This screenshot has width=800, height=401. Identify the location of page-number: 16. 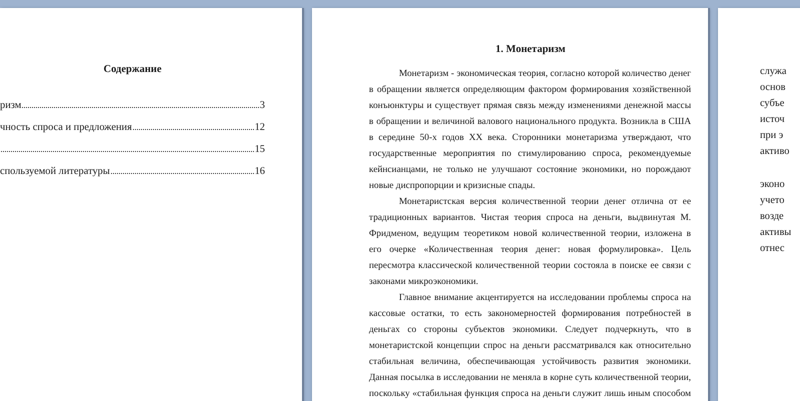
(259, 171).